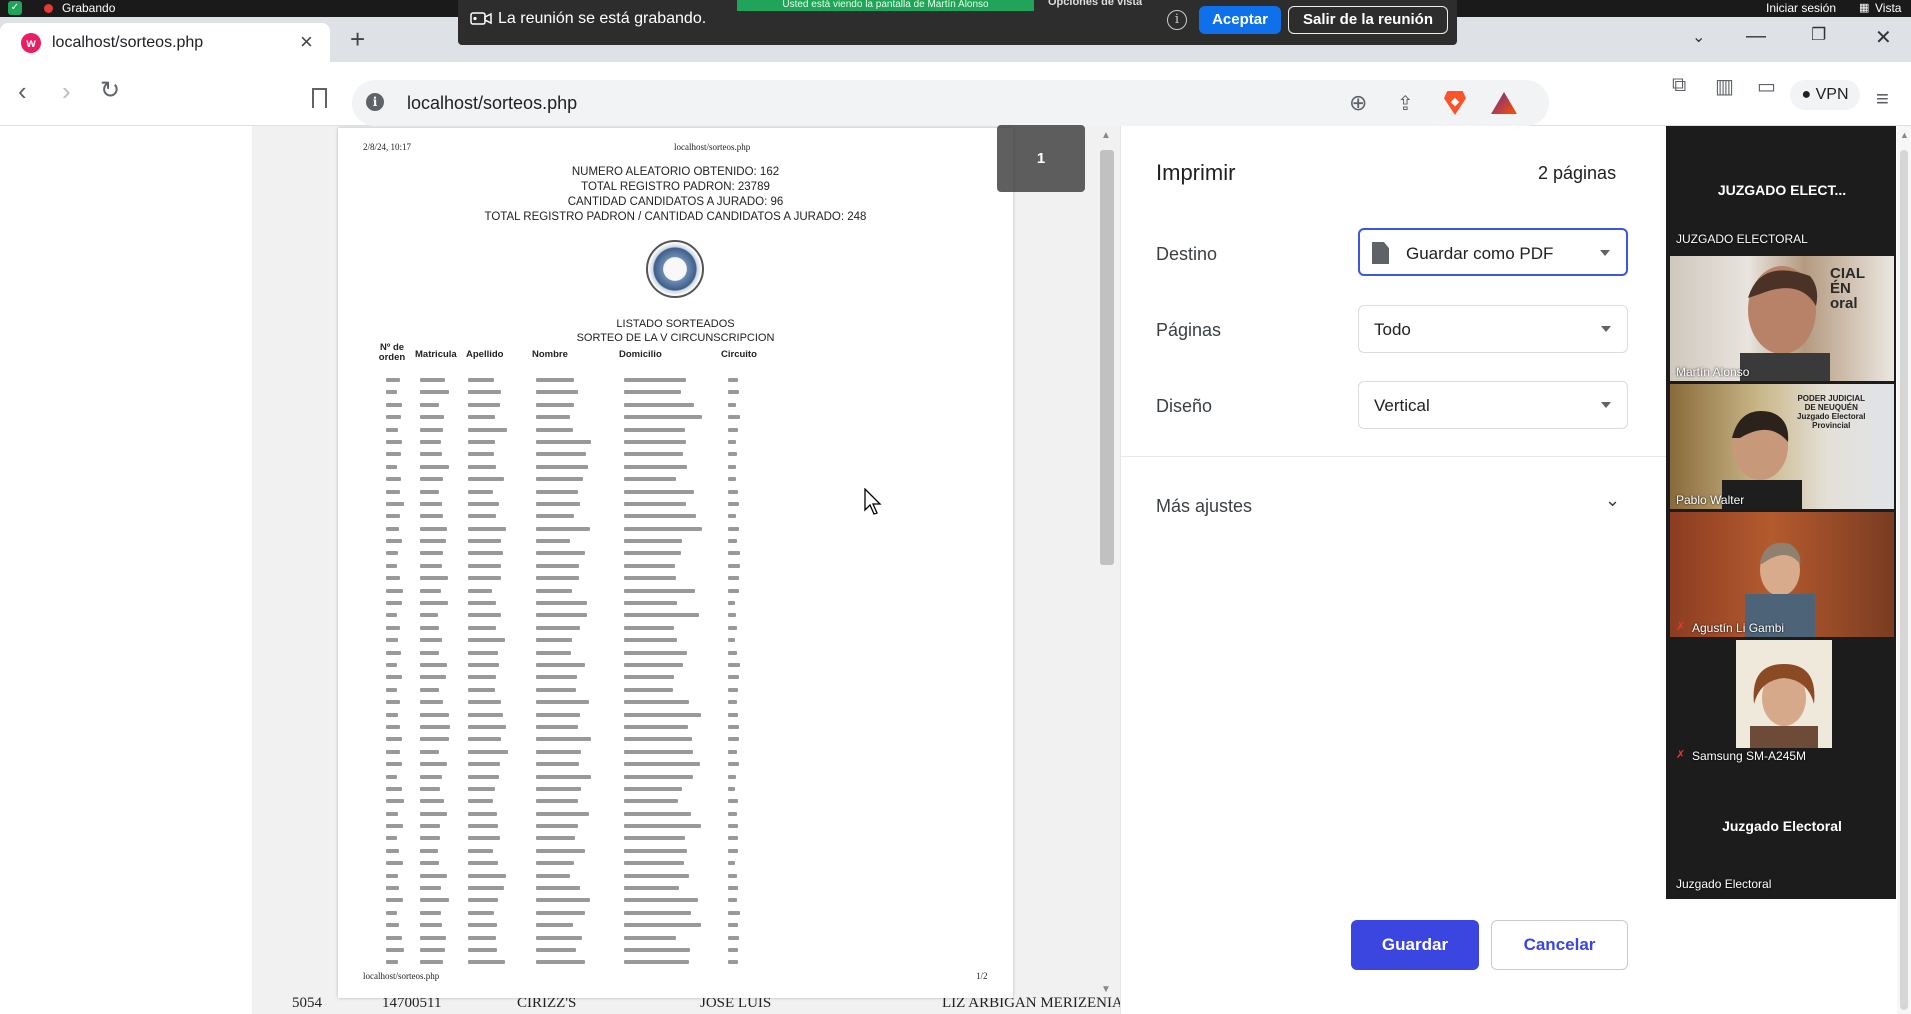 The width and height of the screenshot is (1911, 1014). Describe the element at coordinates (1825, 95) in the screenshot. I see `vpn-button: ● VPN` at that location.